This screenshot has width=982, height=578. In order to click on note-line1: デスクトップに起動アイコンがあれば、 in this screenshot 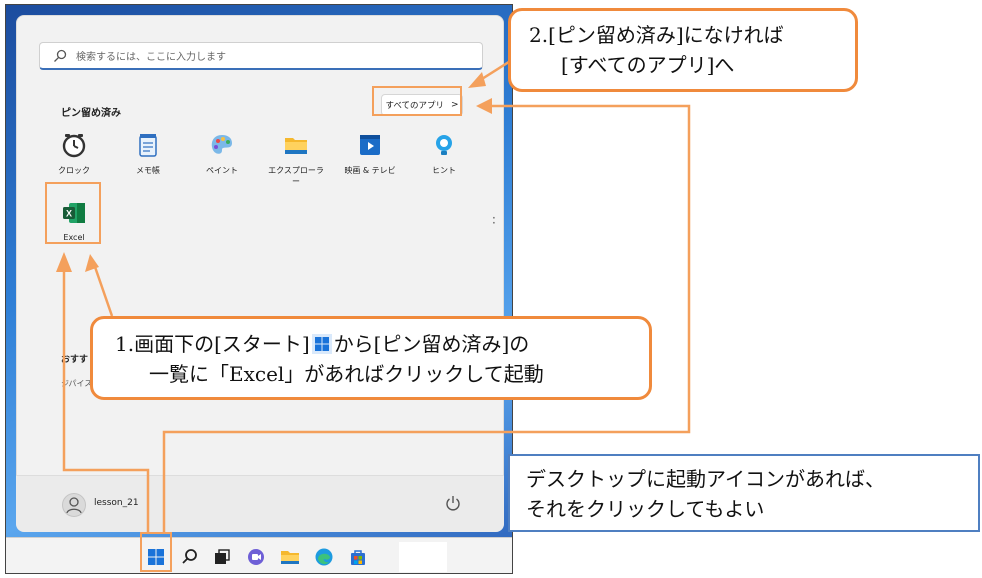, I will do `click(705, 479)`.